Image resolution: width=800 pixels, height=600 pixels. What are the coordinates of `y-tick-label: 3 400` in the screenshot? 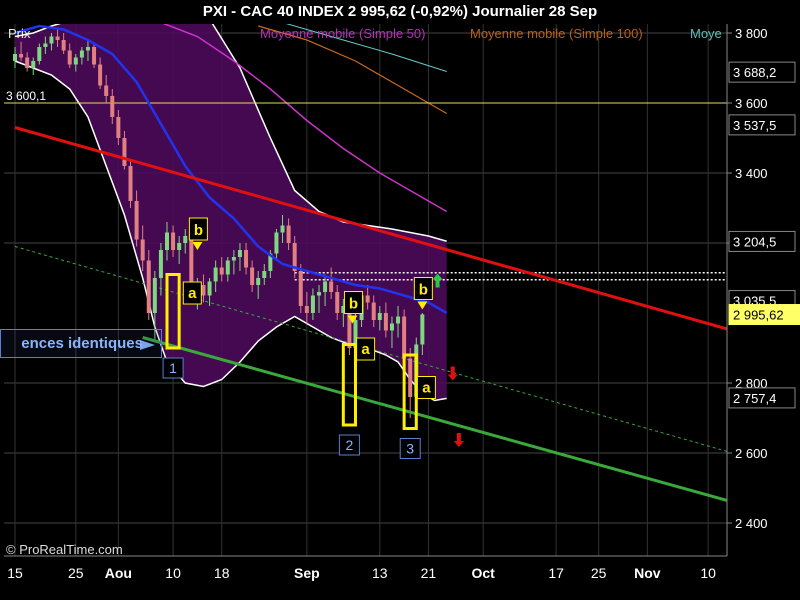 It's located at (751, 173).